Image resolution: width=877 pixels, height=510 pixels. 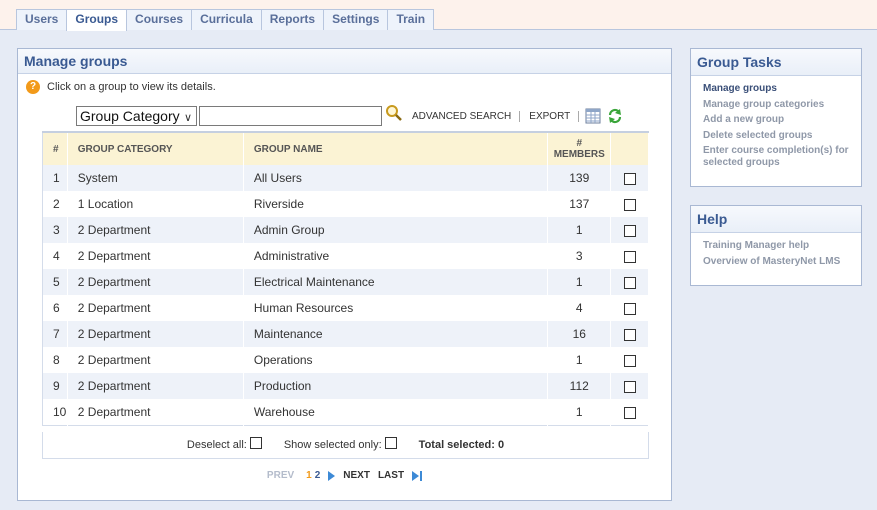 I want to click on table-row: 1 System All Users 139, so click(x=345, y=178).